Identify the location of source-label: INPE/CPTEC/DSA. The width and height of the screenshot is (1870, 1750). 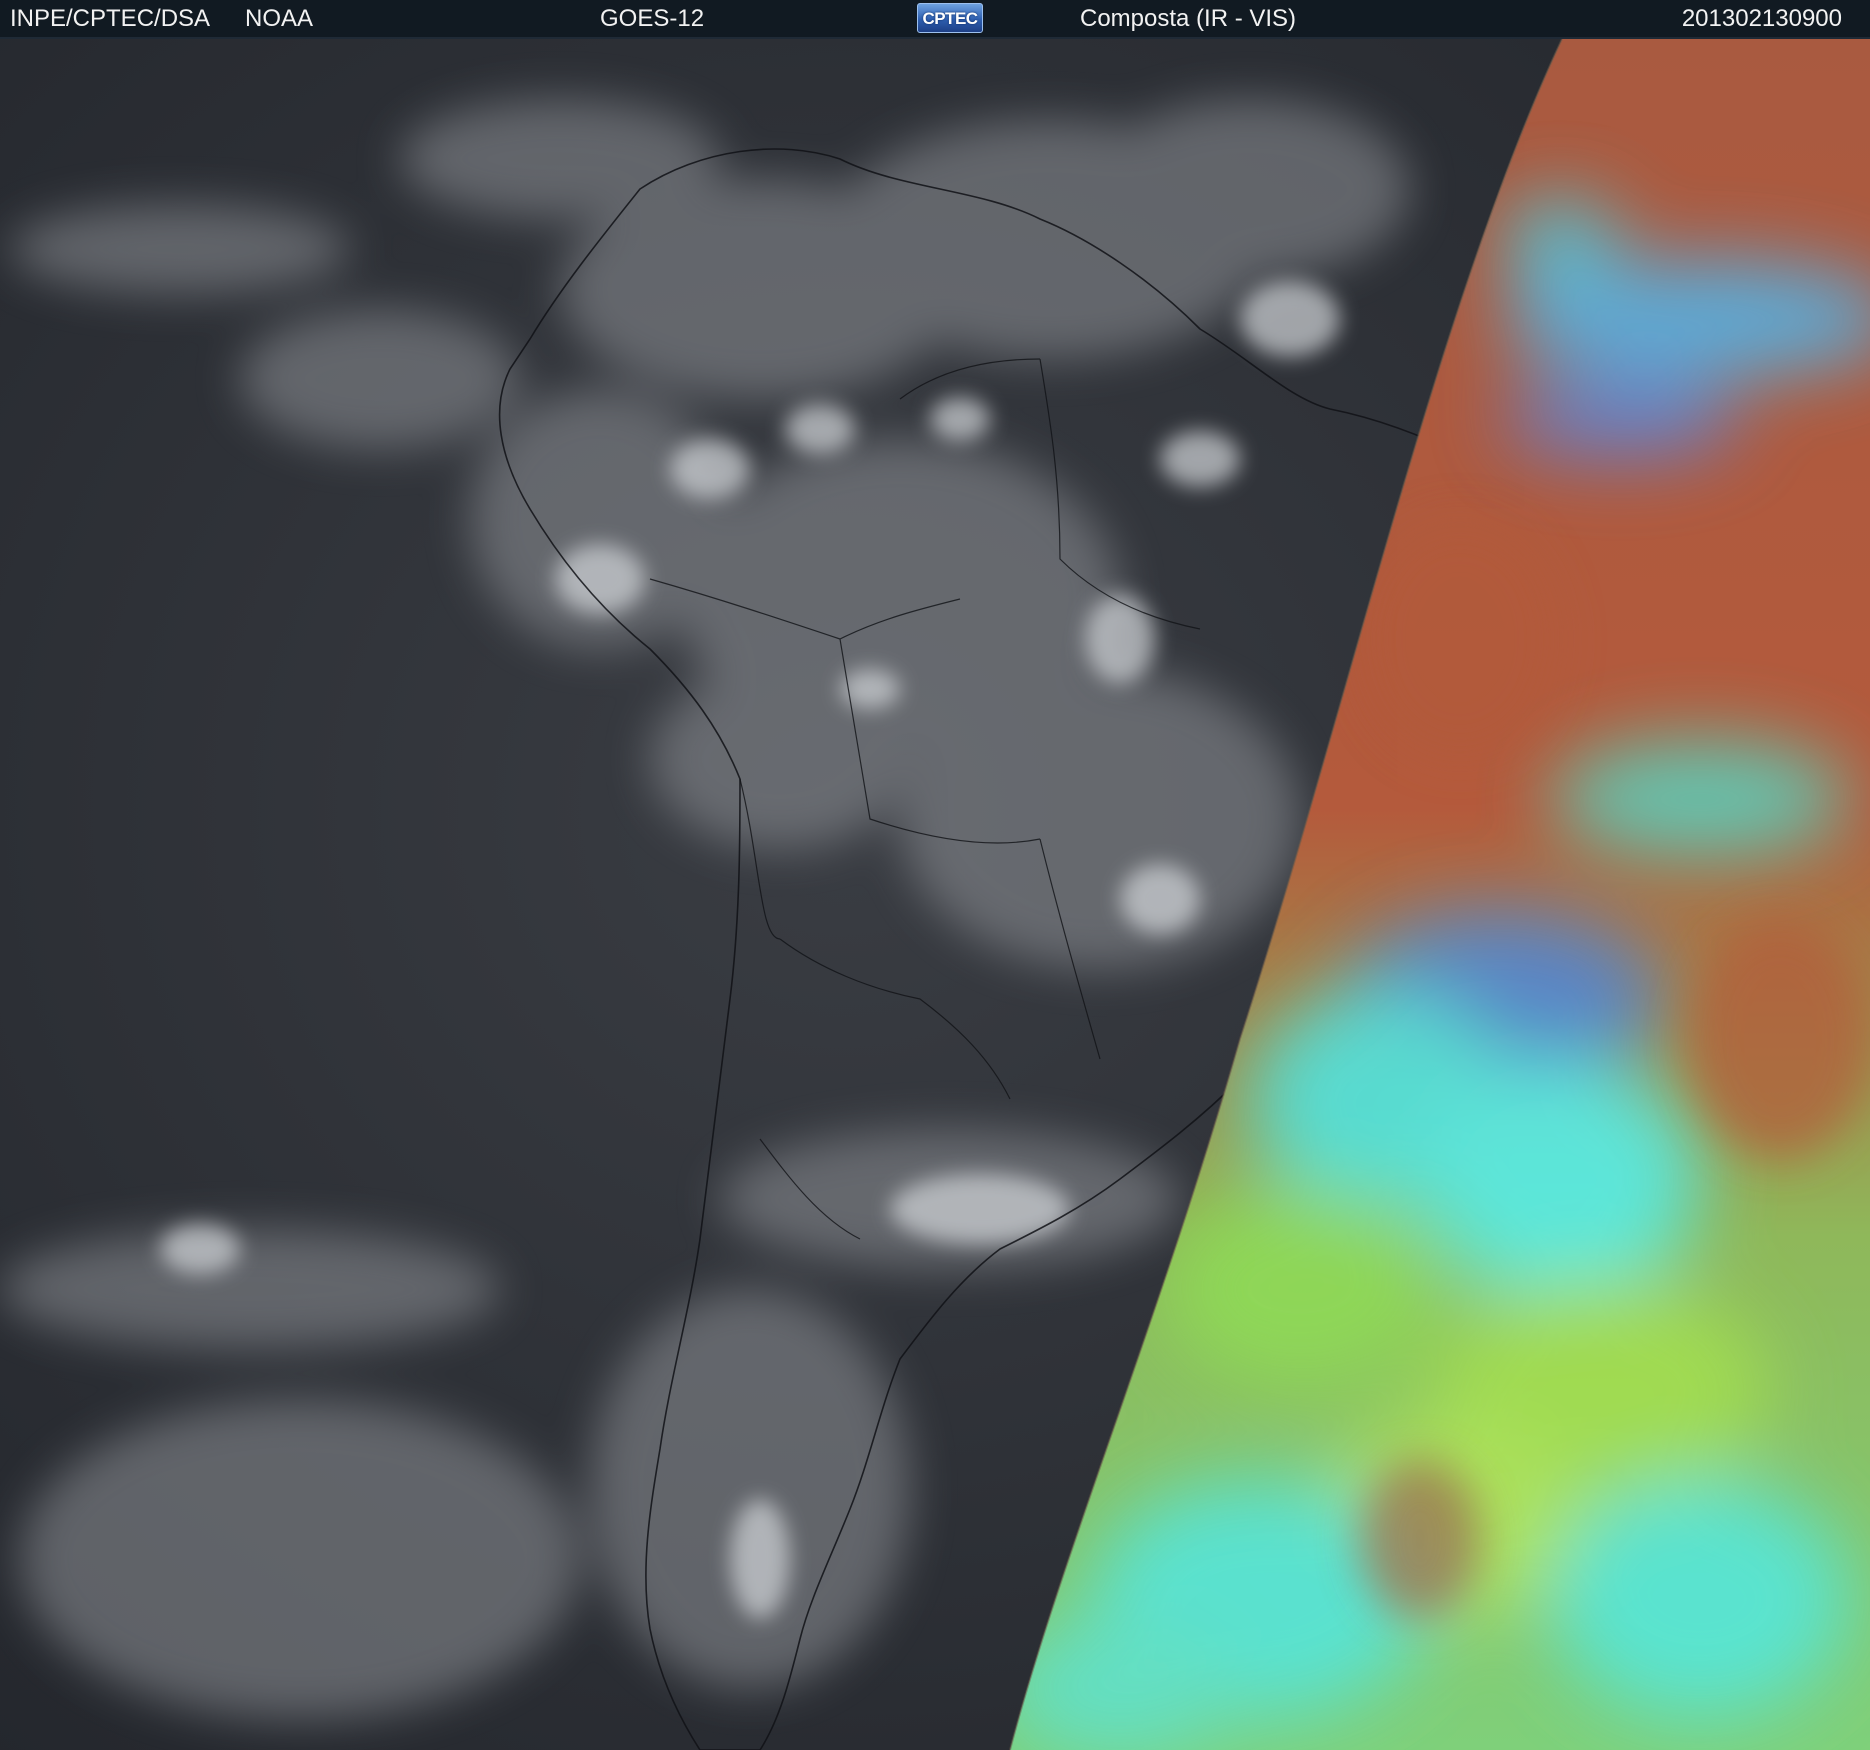
(110, 18).